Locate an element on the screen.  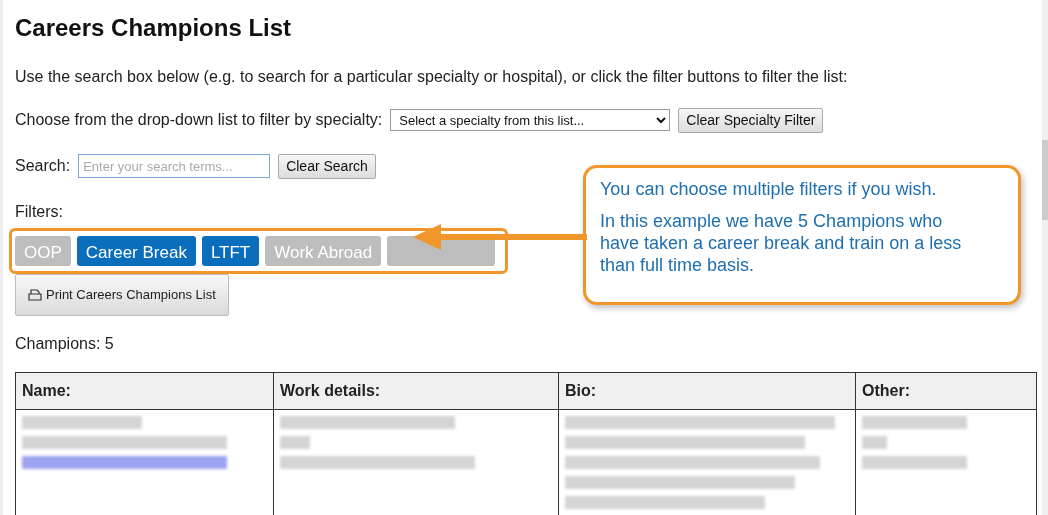
callout-text: In this example we have 5 Champions who have taken a career break and train on a less than full time basis. is located at coordinates (781, 243).